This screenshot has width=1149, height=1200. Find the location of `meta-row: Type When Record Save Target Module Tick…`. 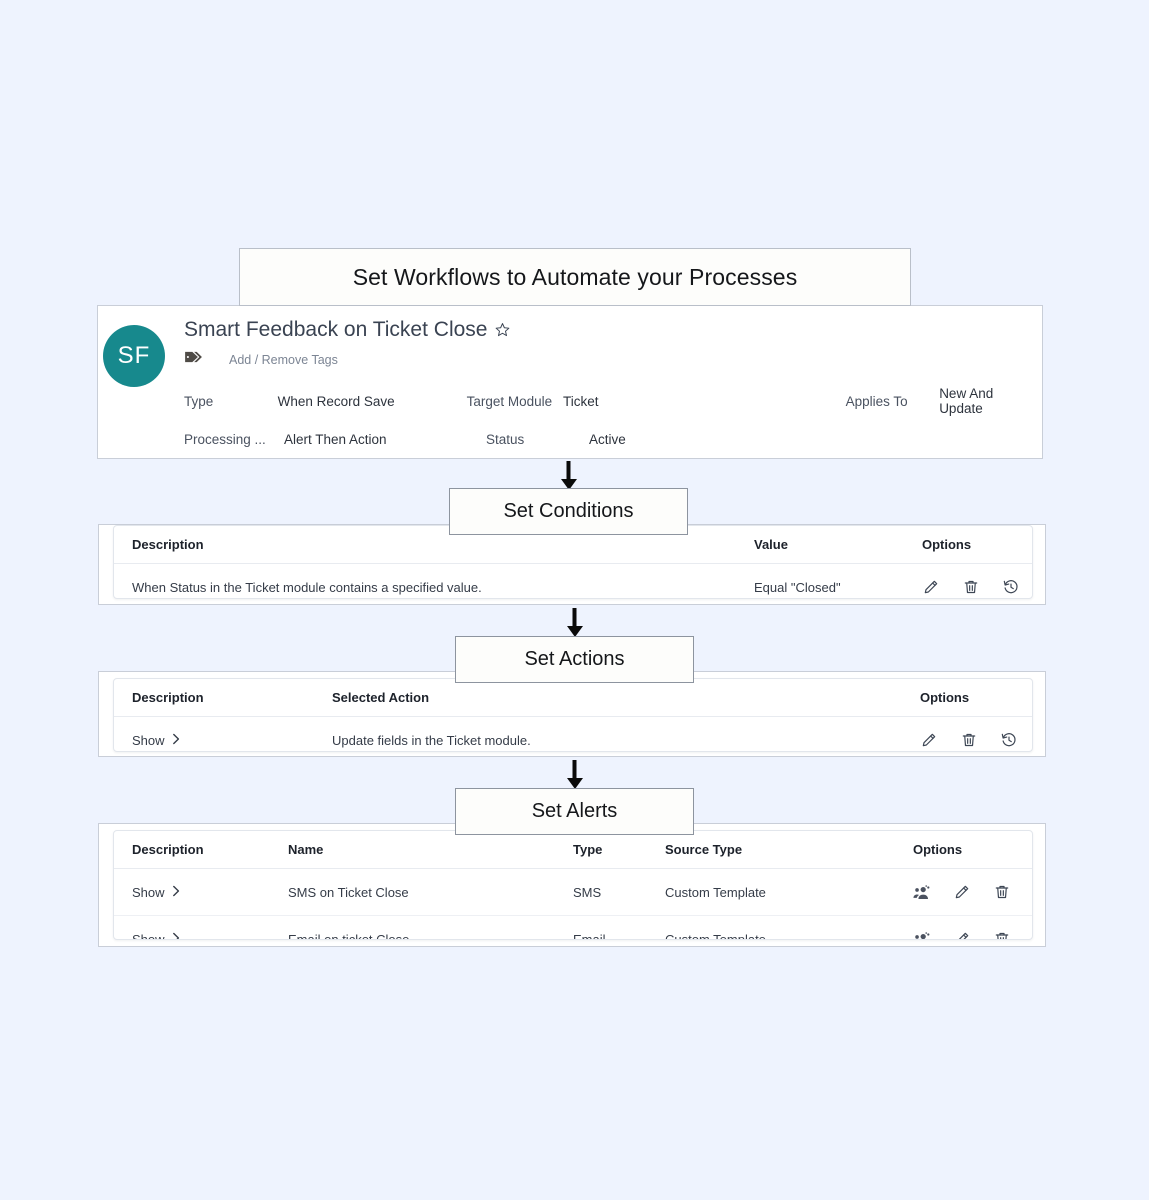

meta-row: Type When Record Save Target Module Tick… is located at coordinates (609, 401).